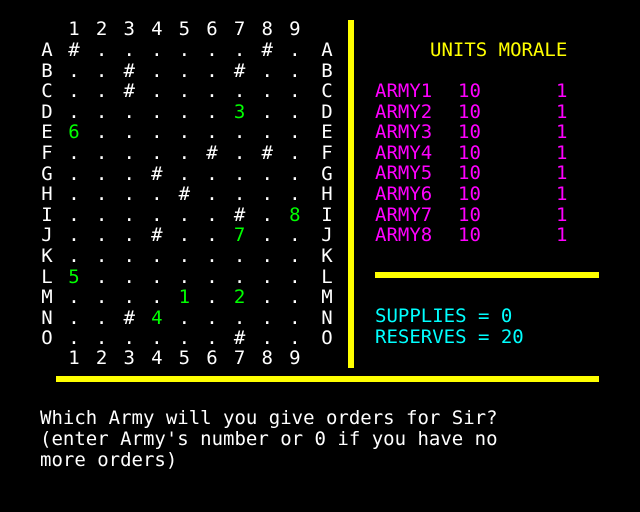 This screenshot has height=512, width=640. I want to click on army-name: ARMY7, so click(404, 214).